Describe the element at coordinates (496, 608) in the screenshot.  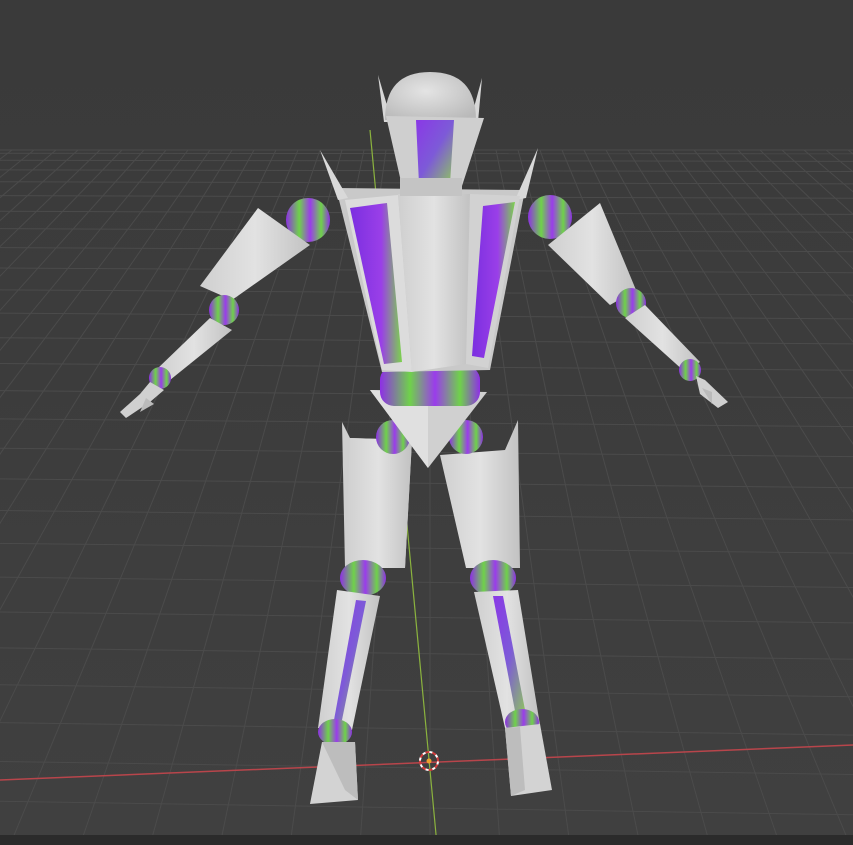
I see `right-leg` at that location.